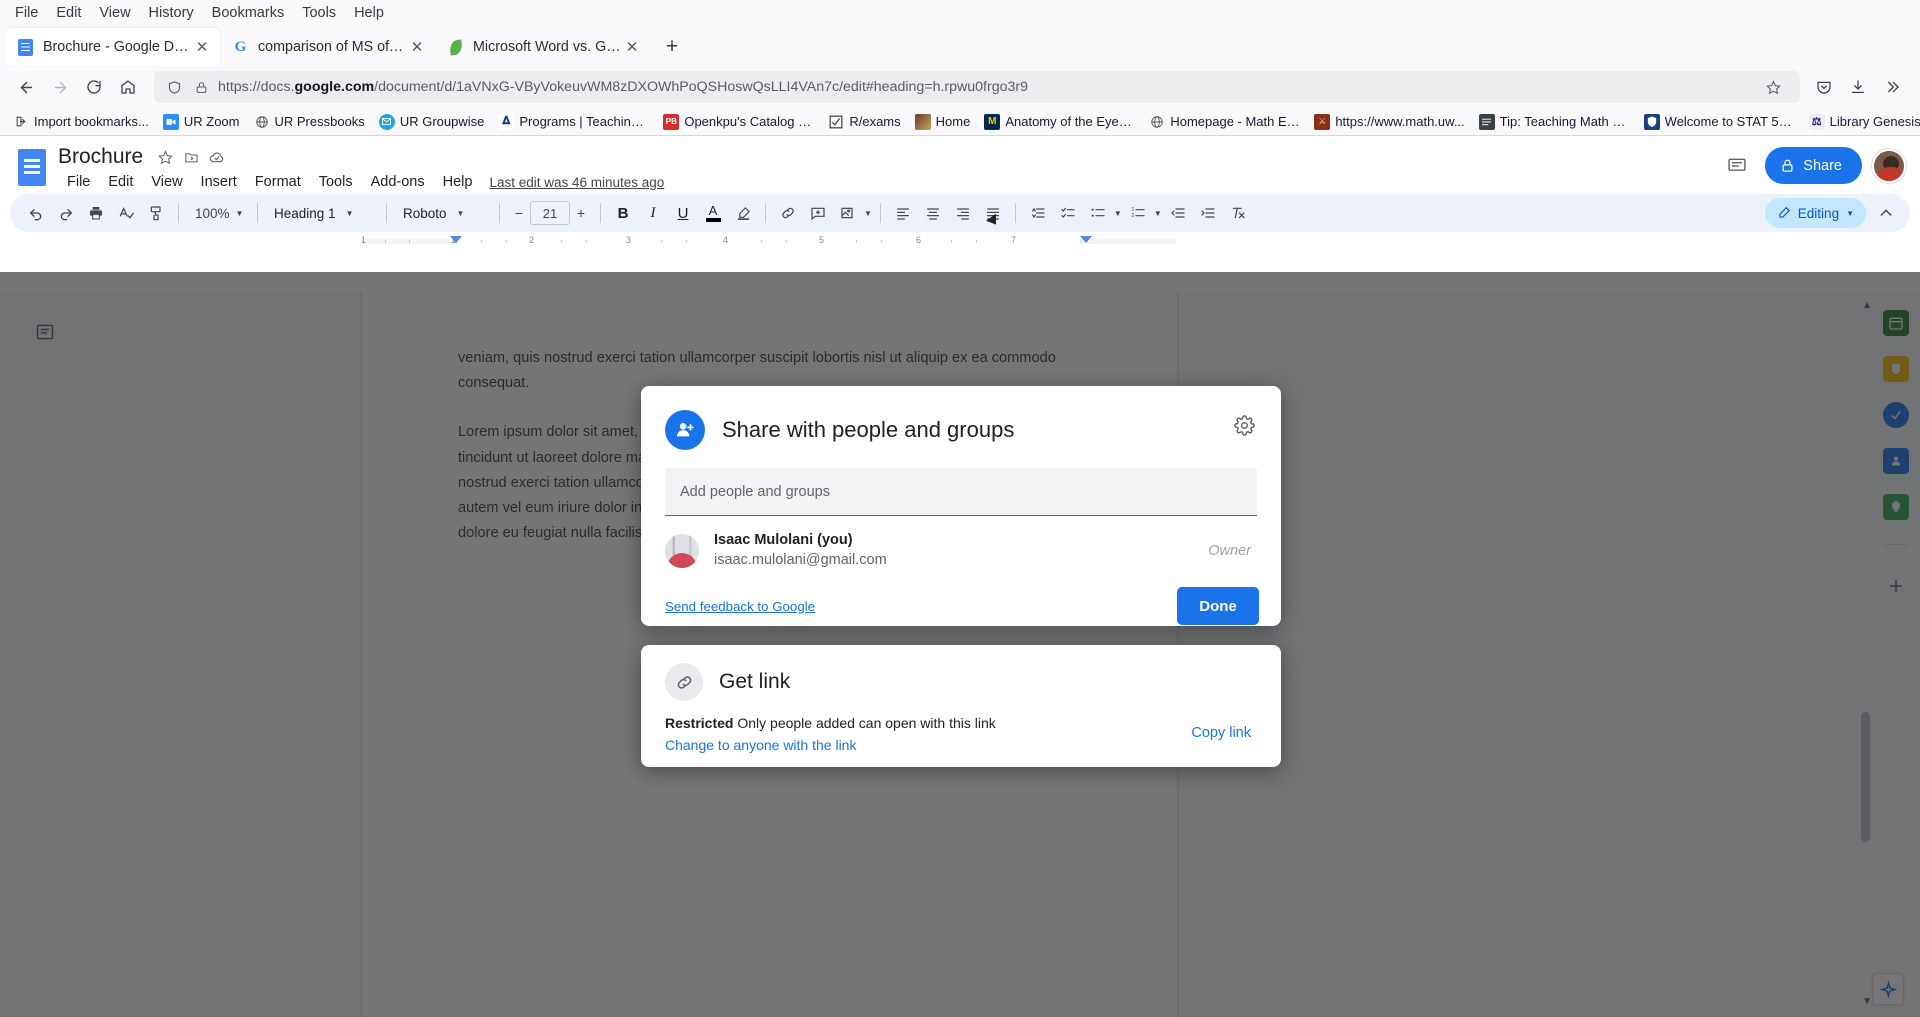 The width and height of the screenshot is (1920, 1017). Describe the element at coordinates (458, 182) in the screenshot. I see `docs-menu-help: Help` at that location.